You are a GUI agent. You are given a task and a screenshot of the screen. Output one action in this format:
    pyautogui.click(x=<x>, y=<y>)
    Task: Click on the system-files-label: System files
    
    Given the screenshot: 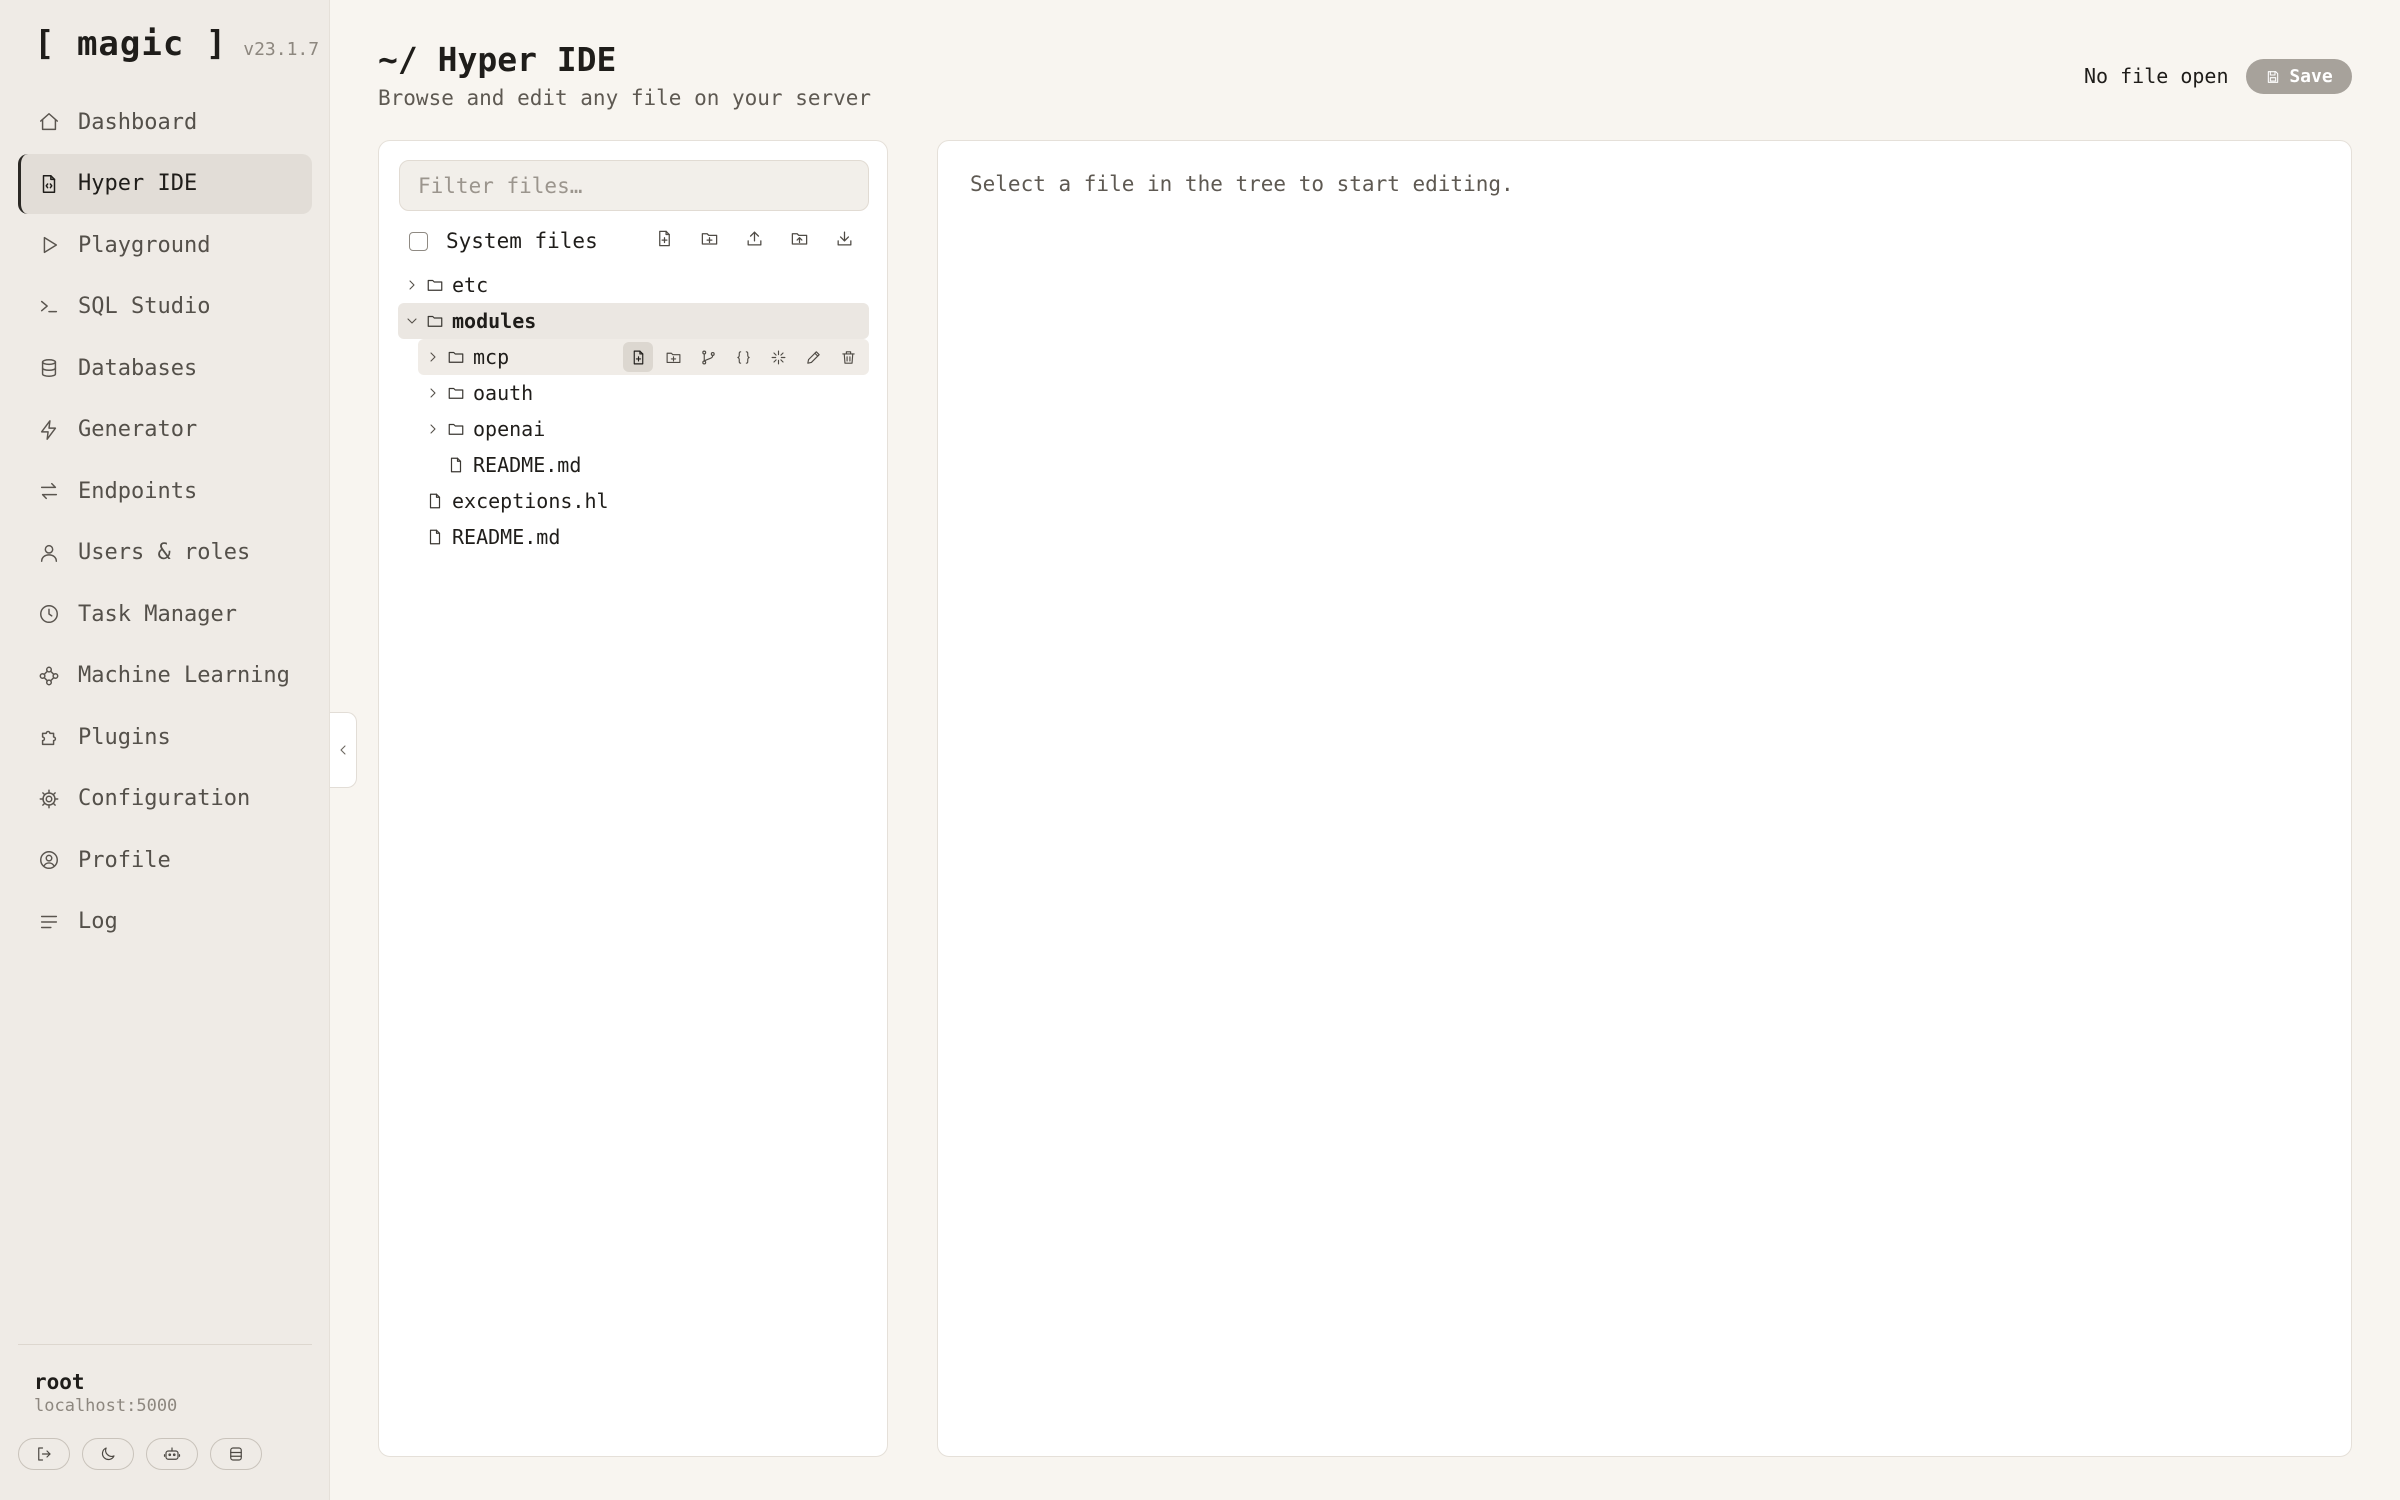 What is the action you would take?
    pyautogui.click(x=522, y=241)
    